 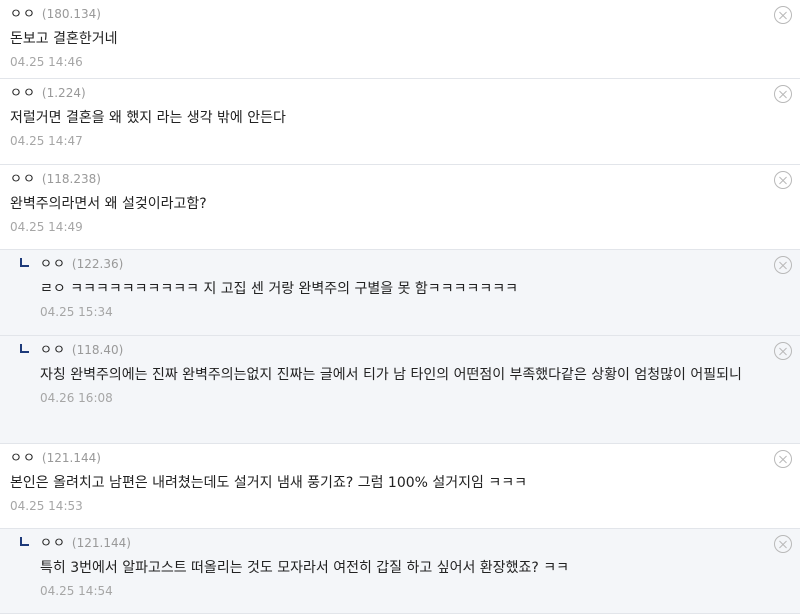 I want to click on comment-text: 완벽주의라면서 왜 설겆이라고함?, so click(x=108, y=204).